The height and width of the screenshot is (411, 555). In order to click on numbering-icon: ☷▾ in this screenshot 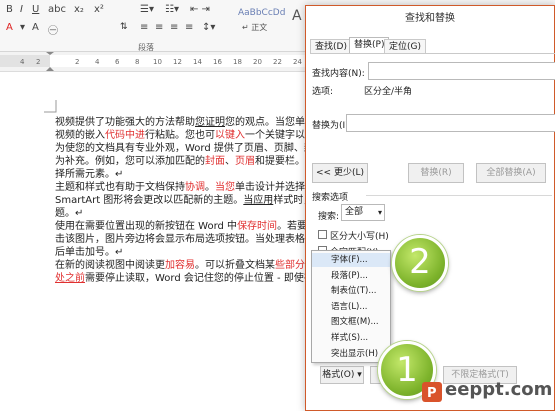, I will do `click(172, 9)`.